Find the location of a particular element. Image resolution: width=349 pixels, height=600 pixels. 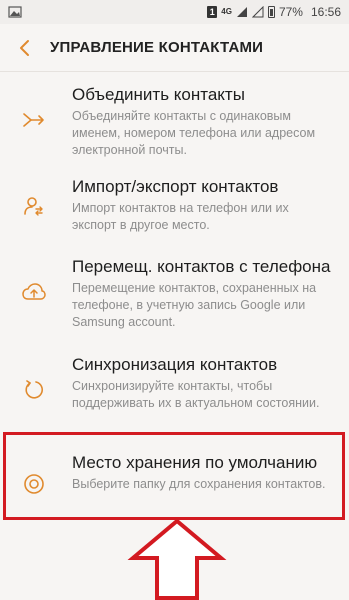

sim-indicator: 1 is located at coordinates (212, 12).